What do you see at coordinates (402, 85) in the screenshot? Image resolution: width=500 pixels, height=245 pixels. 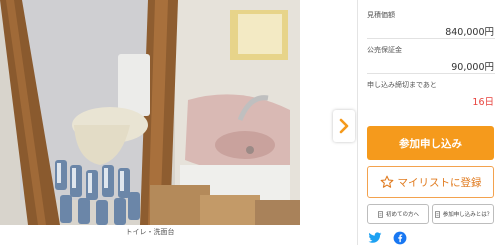 I see `deadline-label: 申し込み締切まであと` at bounding box center [402, 85].